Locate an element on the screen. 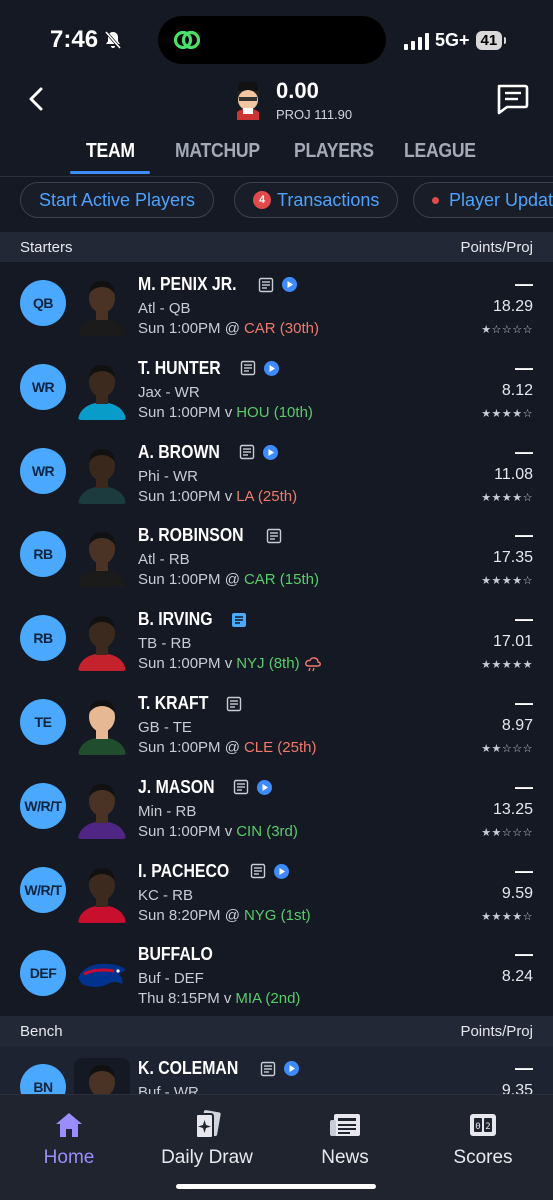  tab-players: PLAYERS is located at coordinates (334, 151).